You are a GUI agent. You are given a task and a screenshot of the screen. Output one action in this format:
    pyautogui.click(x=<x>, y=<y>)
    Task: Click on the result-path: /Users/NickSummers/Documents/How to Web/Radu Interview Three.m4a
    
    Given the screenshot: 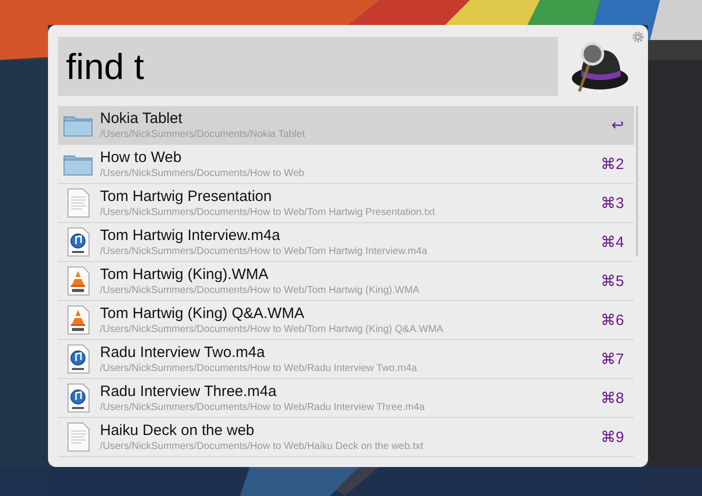 What is the action you would take?
    pyautogui.click(x=263, y=407)
    